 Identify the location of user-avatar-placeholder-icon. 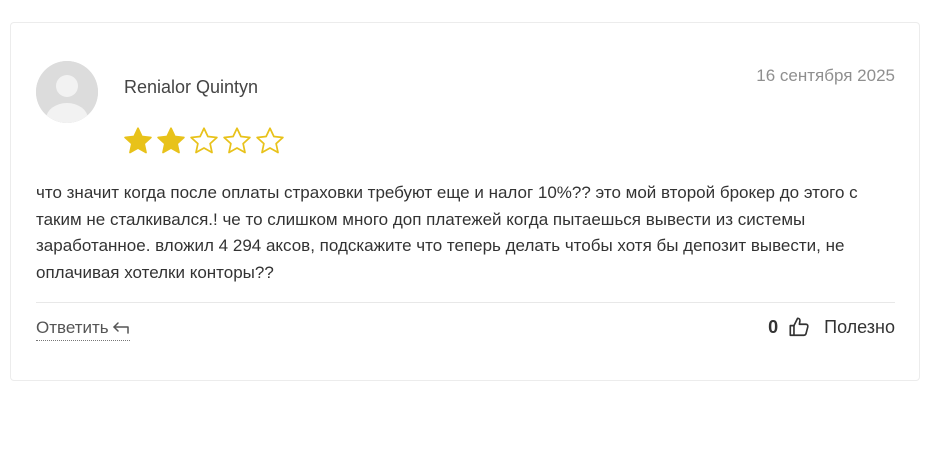
(67, 92).